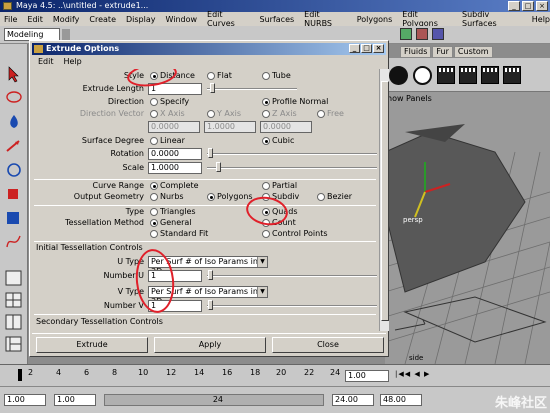 This screenshot has width=550, height=413. I want to click on close-button: Close, so click(328, 345).